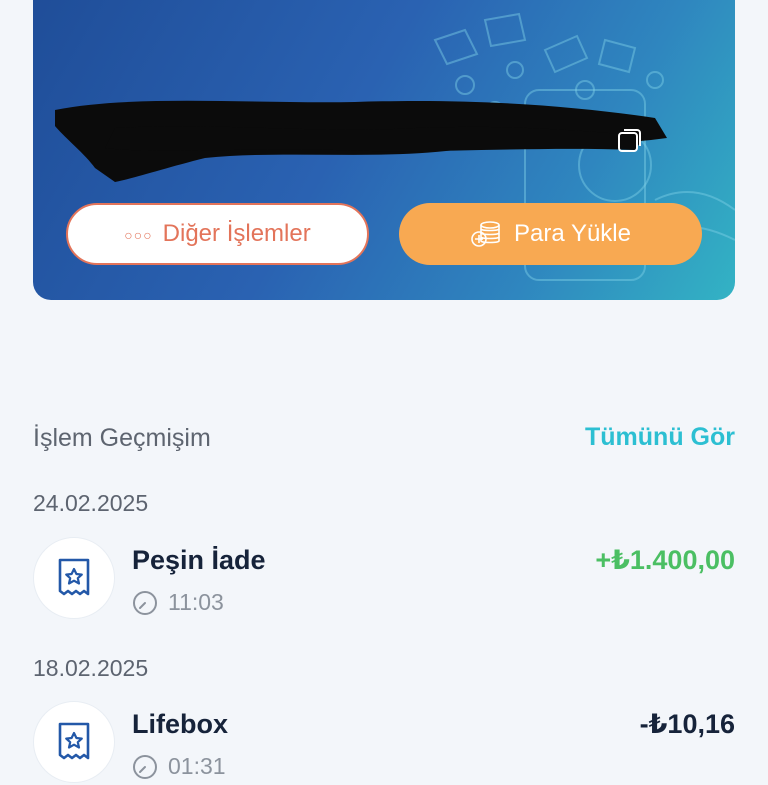 The image size is (768, 785). I want to click on other-transactions-button: ○○○ Diğer İşlemler, so click(217, 234).